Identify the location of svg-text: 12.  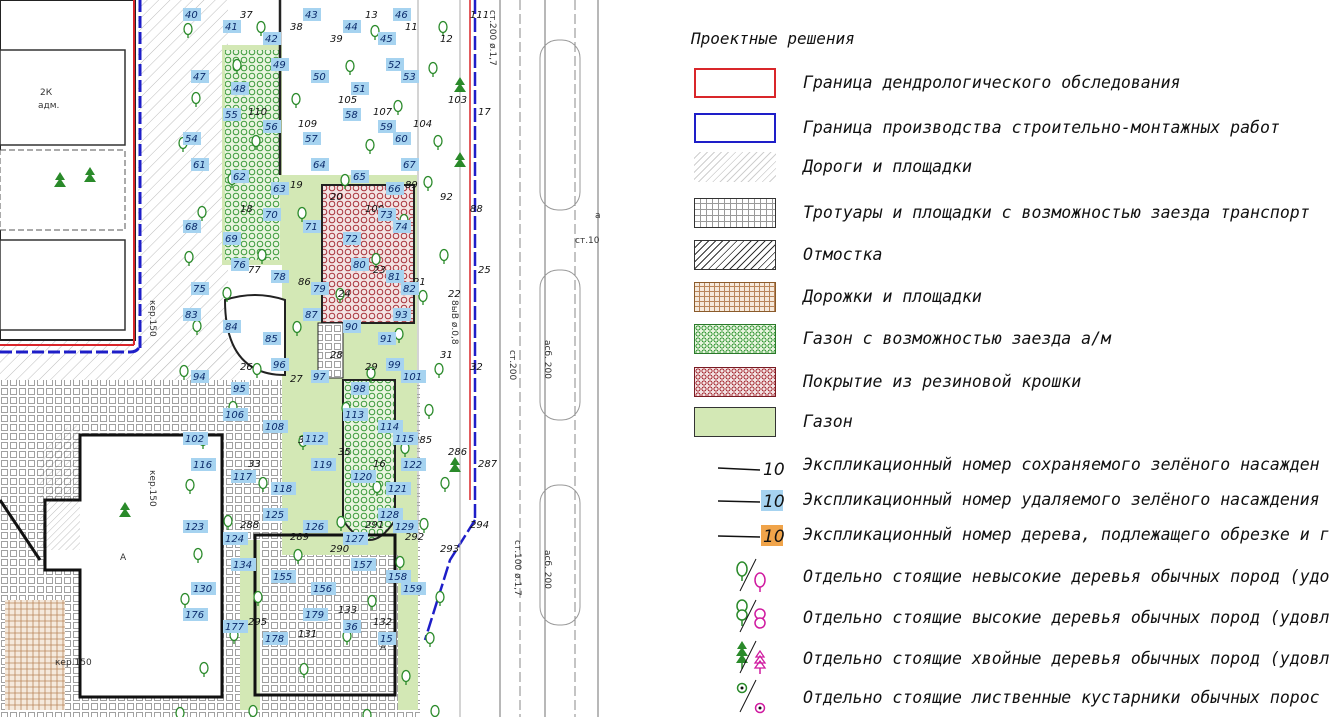
(446, 39).